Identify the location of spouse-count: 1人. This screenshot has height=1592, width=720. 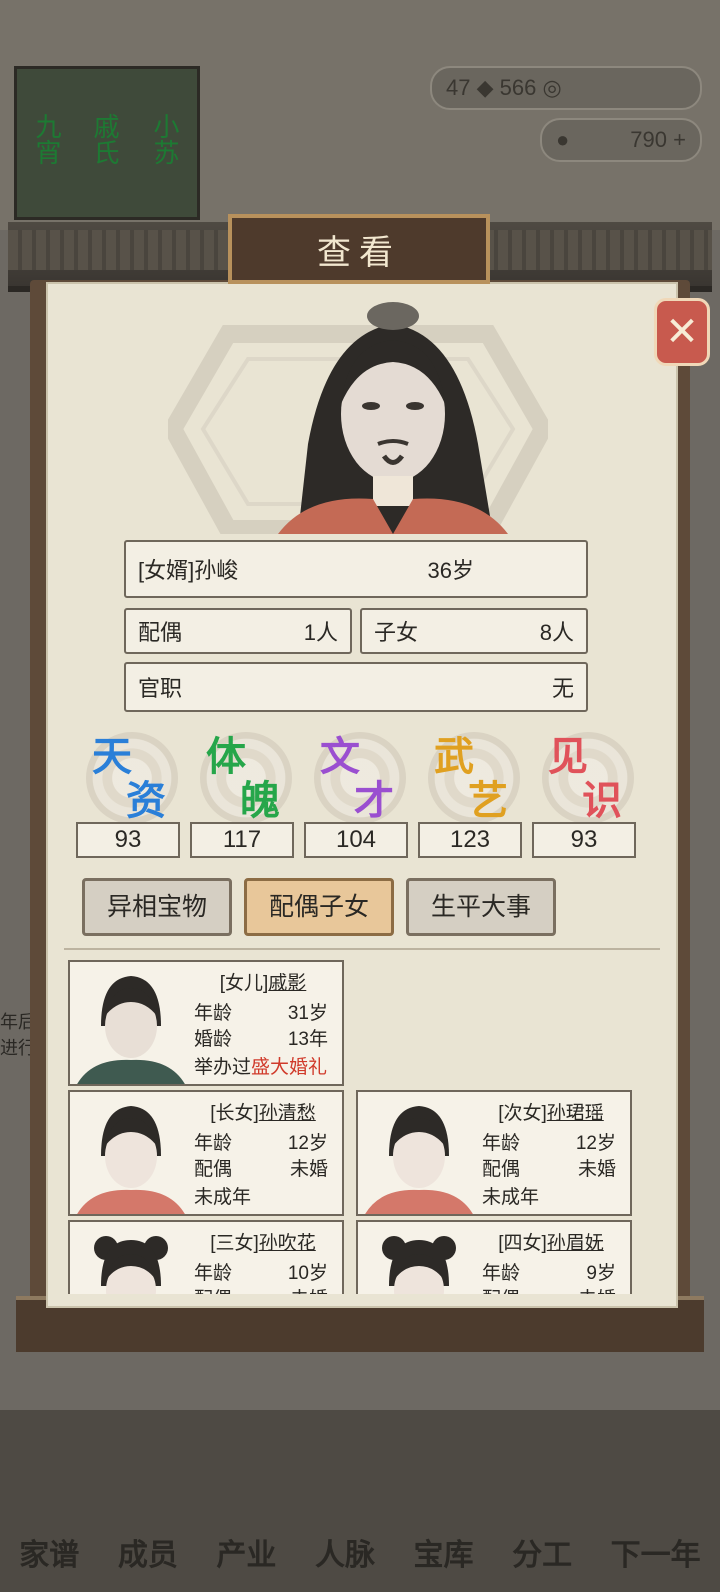
(320, 632).